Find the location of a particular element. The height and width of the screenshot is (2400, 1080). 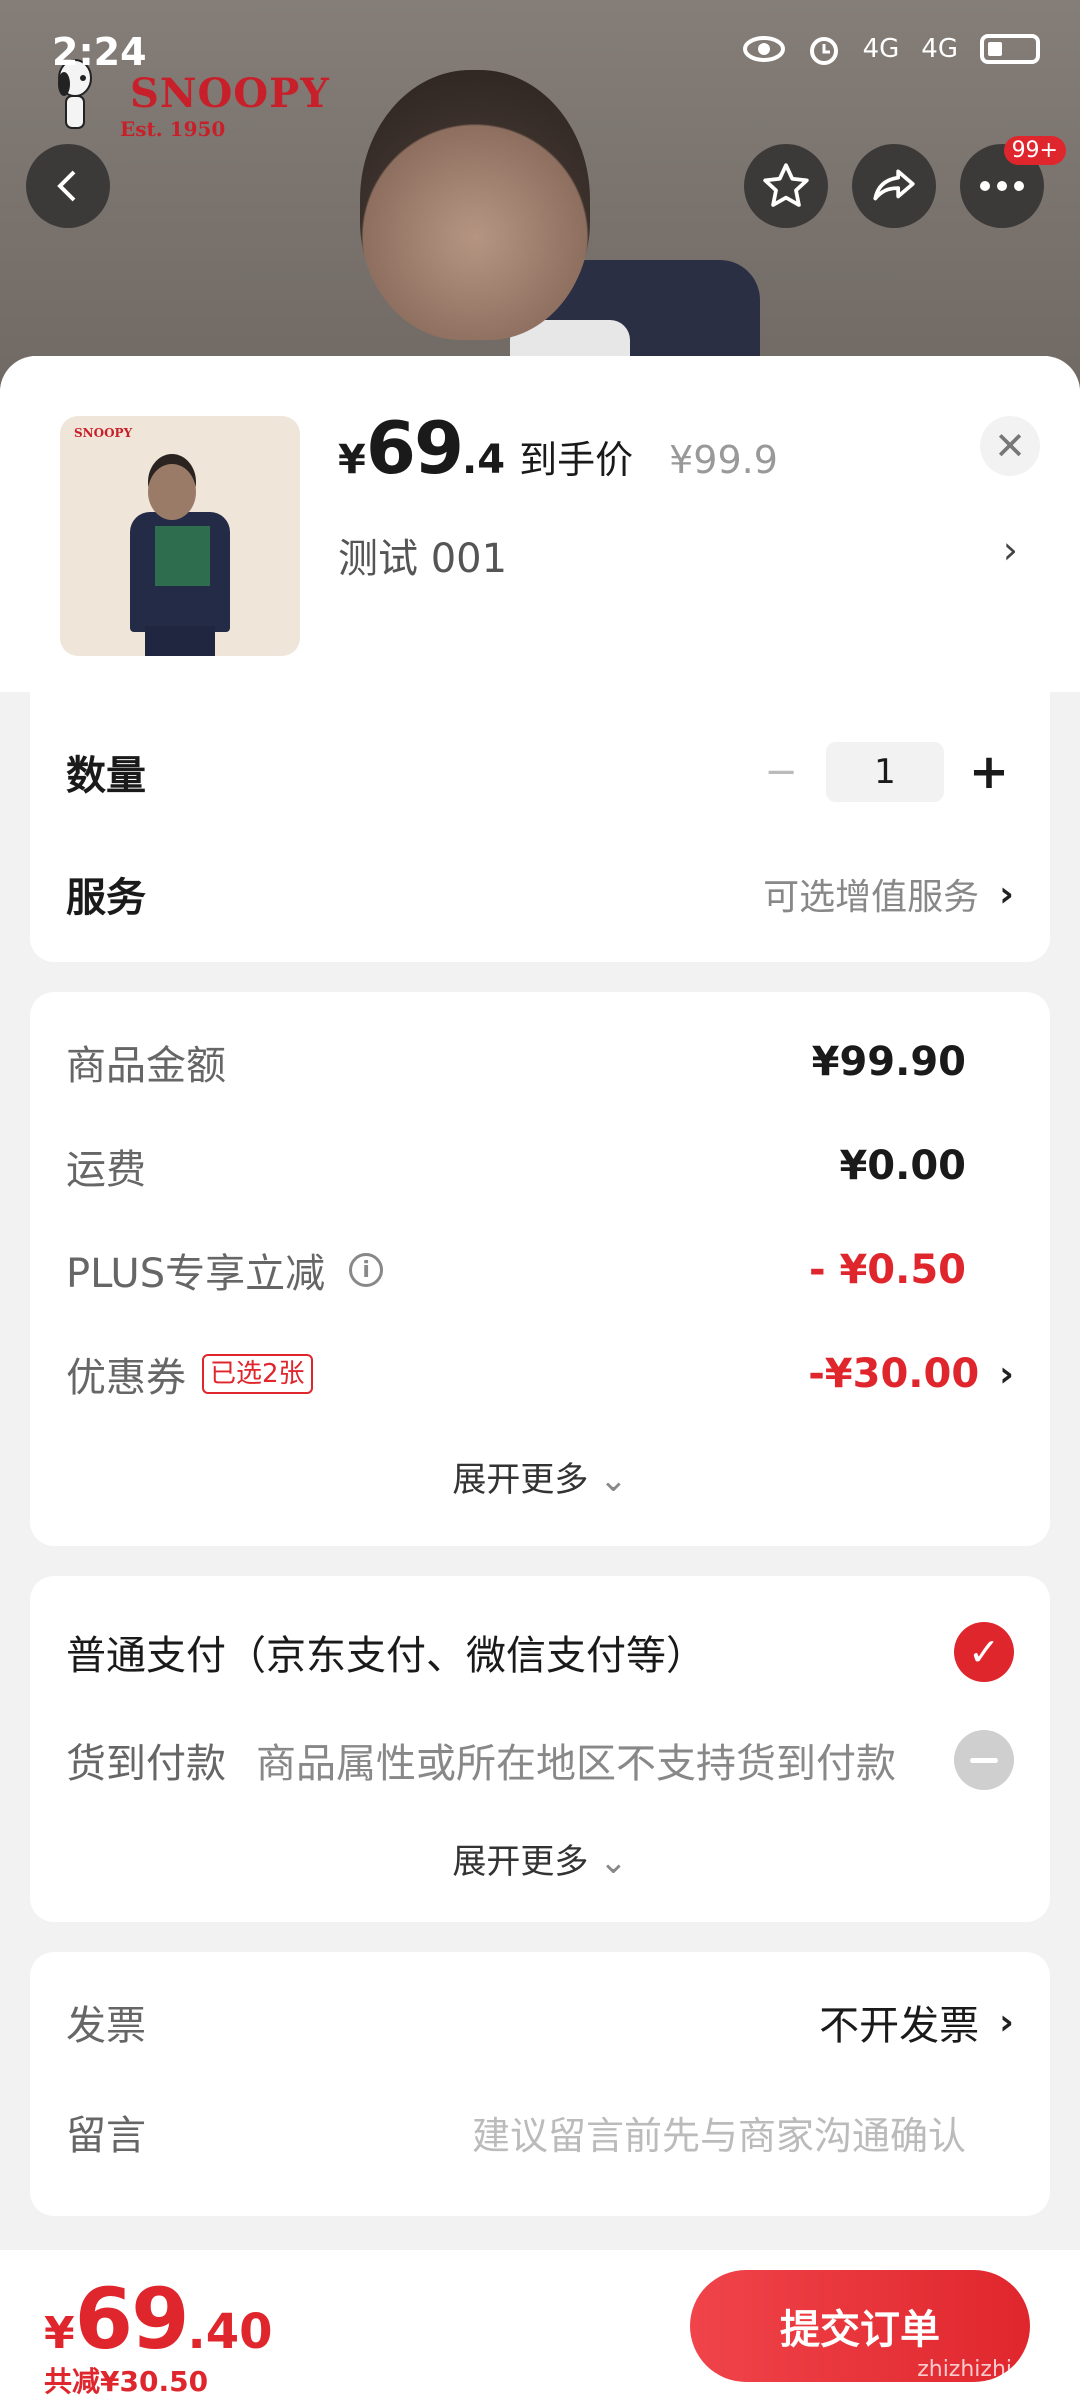

favorite-button is located at coordinates (786, 186).